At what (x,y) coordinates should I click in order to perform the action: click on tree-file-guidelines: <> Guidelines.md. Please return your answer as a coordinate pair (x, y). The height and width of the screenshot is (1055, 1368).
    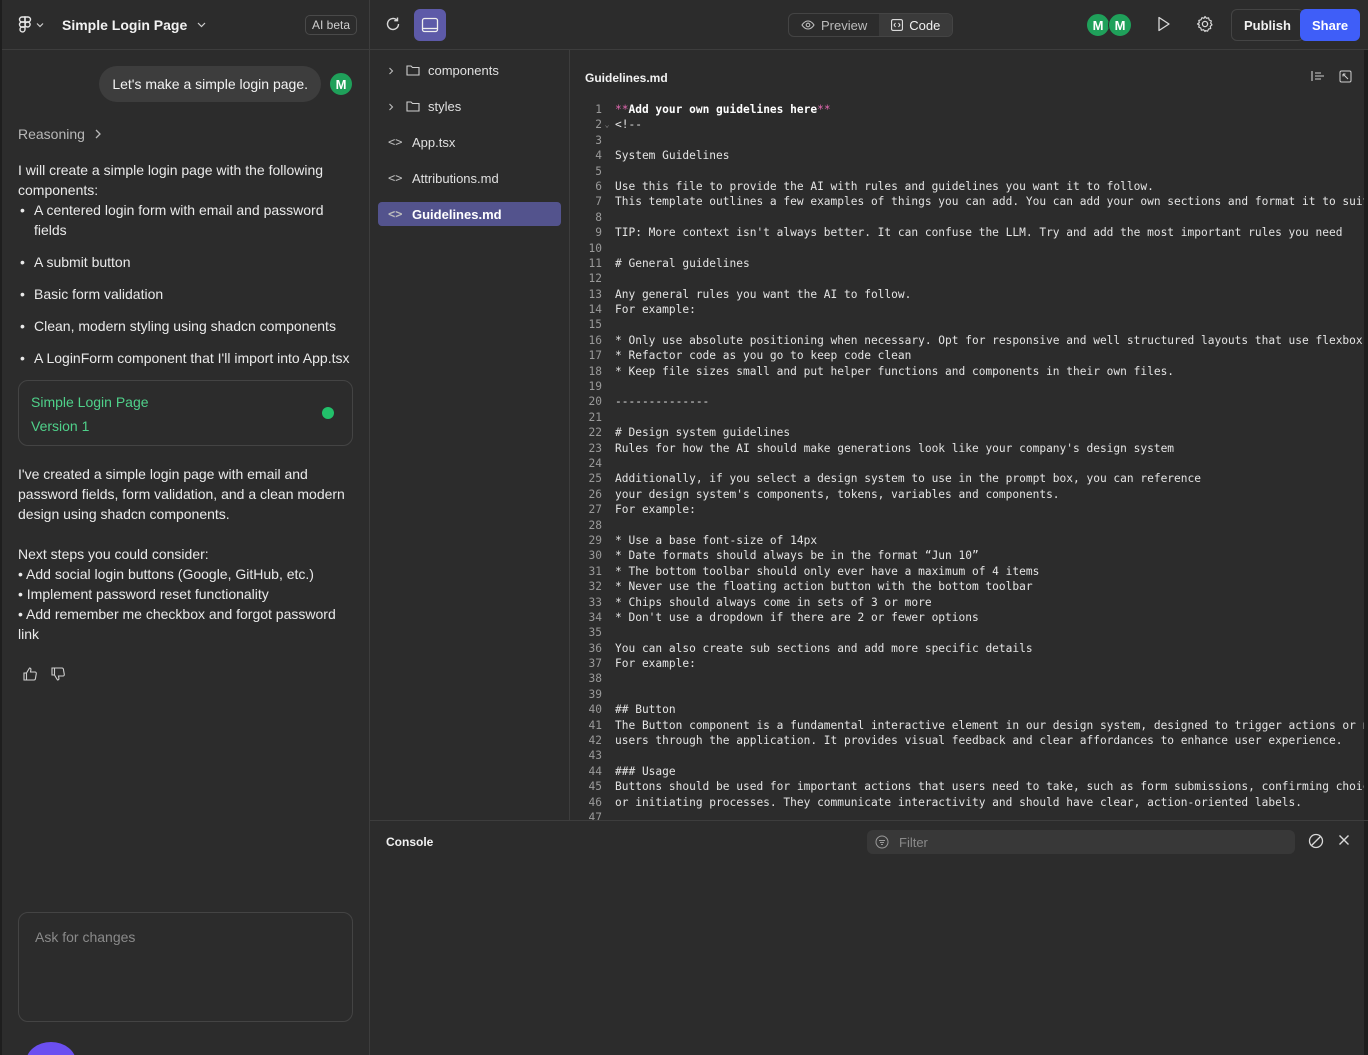
    Looking at the image, I should click on (469, 214).